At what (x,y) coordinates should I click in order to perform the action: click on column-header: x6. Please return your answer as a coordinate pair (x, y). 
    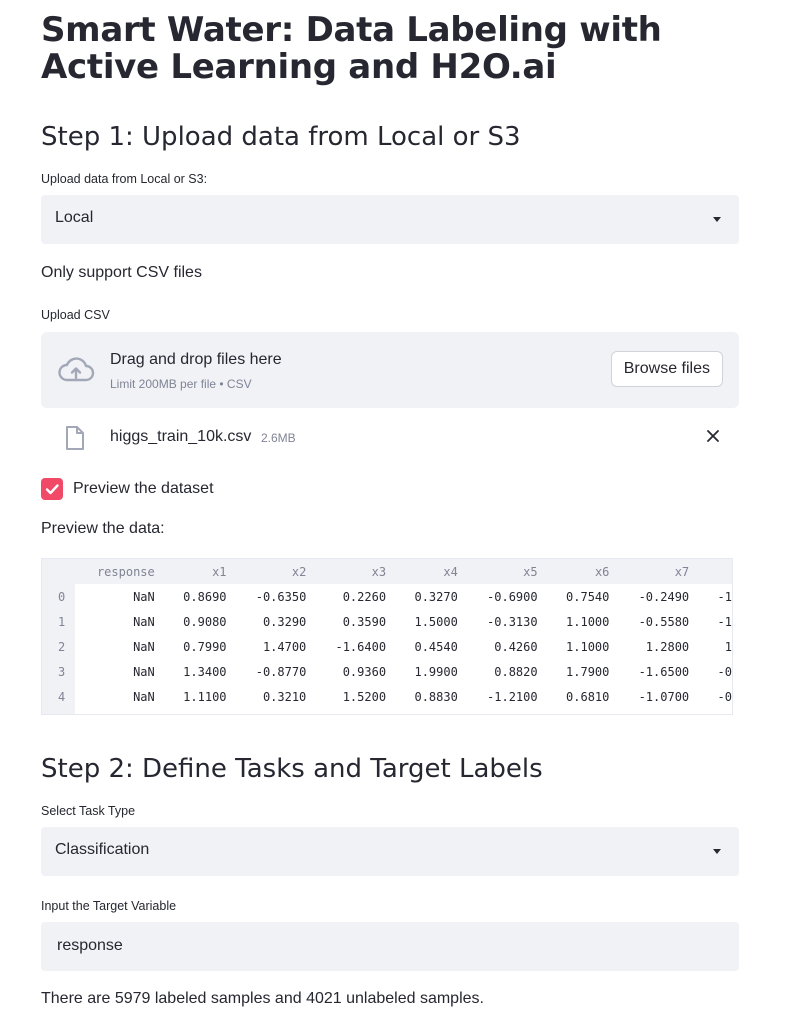
    Looking at the image, I should click on (573, 571).